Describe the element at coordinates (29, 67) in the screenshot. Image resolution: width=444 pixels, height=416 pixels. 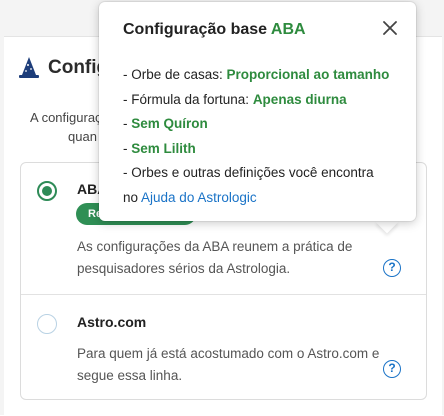
I see `wizard-hat-icon` at that location.